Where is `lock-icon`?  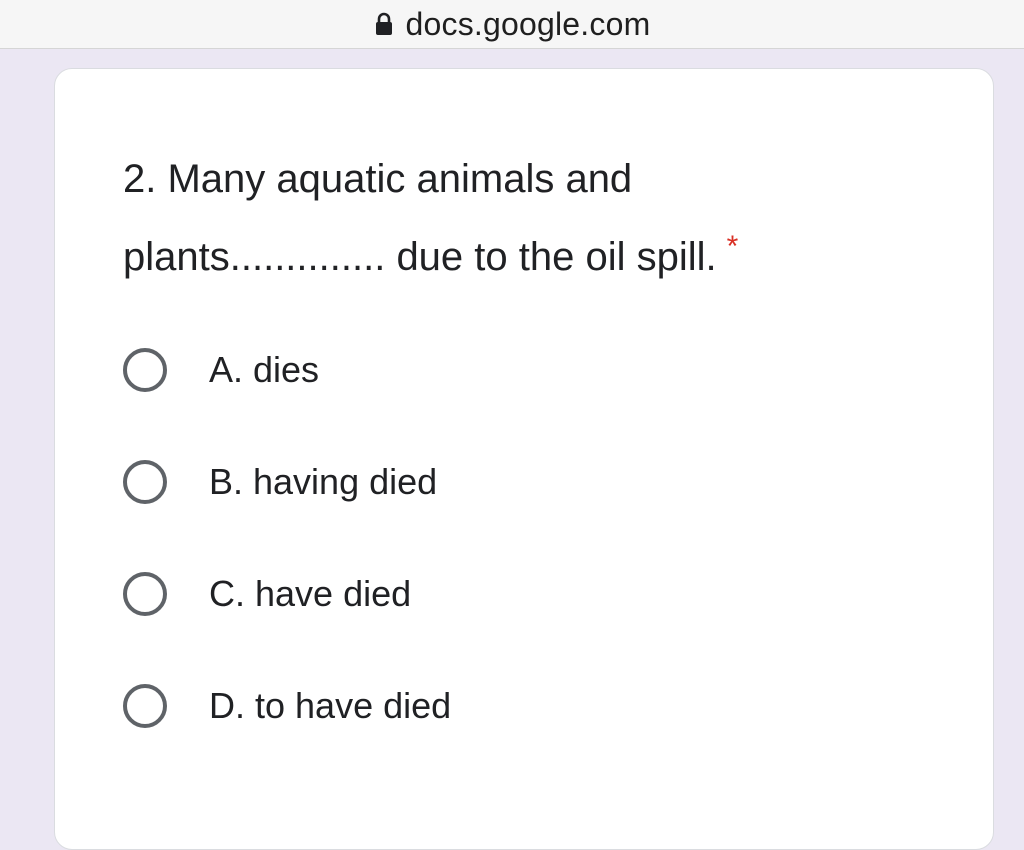
lock-icon is located at coordinates (384, 24).